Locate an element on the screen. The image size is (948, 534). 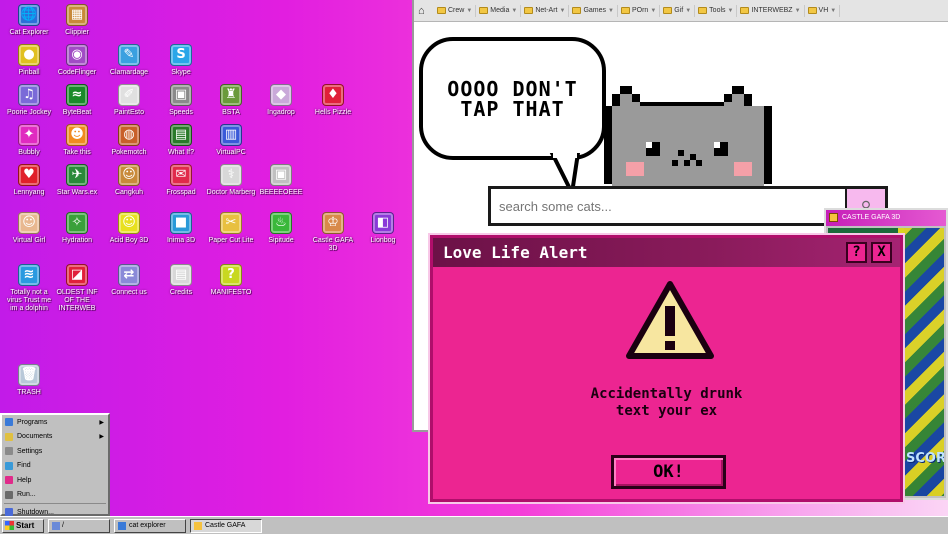
quicklaunch-button: / is located at coordinates (79, 525).